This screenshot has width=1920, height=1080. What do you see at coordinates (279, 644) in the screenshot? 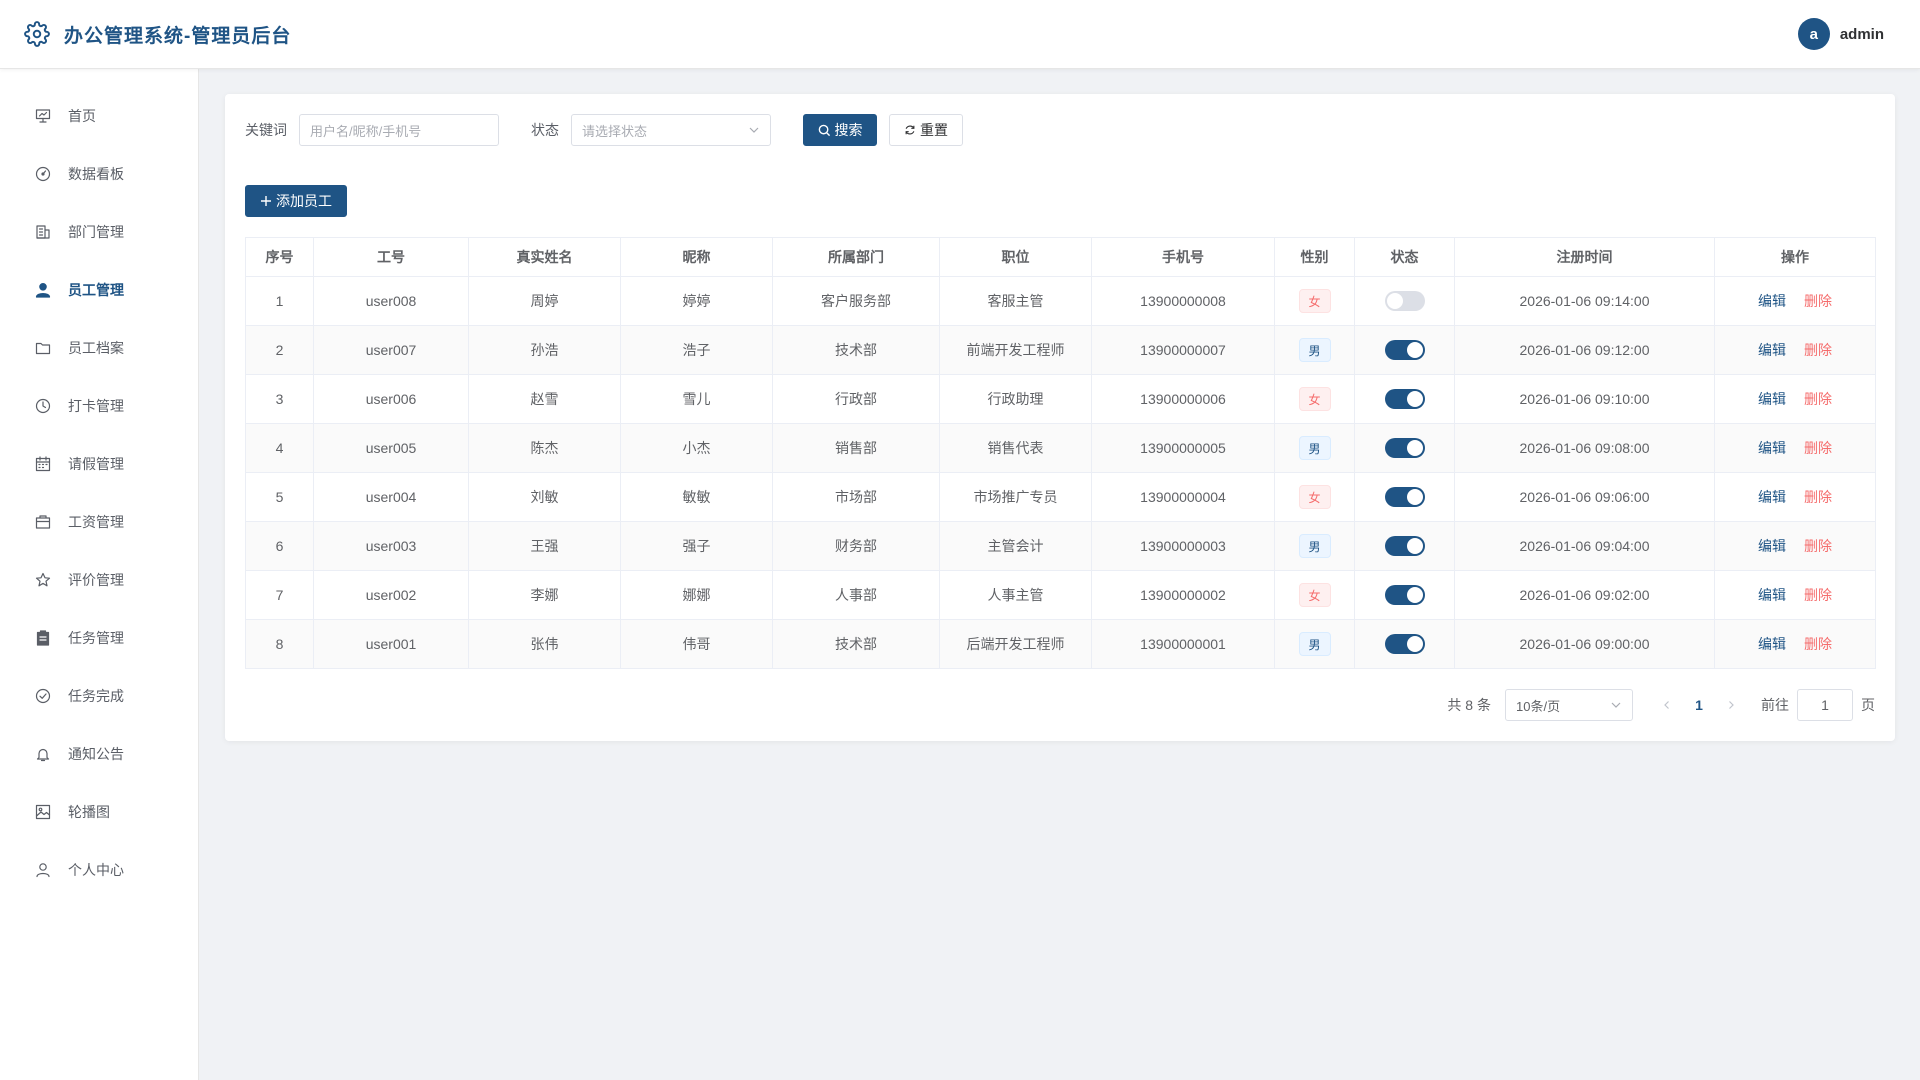
I see `cell-no: 8` at bounding box center [279, 644].